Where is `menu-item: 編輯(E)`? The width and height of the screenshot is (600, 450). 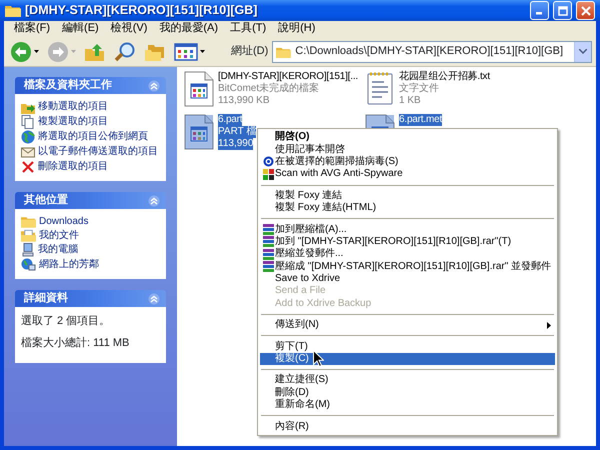
menu-item: 編輯(E) is located at coordinates (80, 29).